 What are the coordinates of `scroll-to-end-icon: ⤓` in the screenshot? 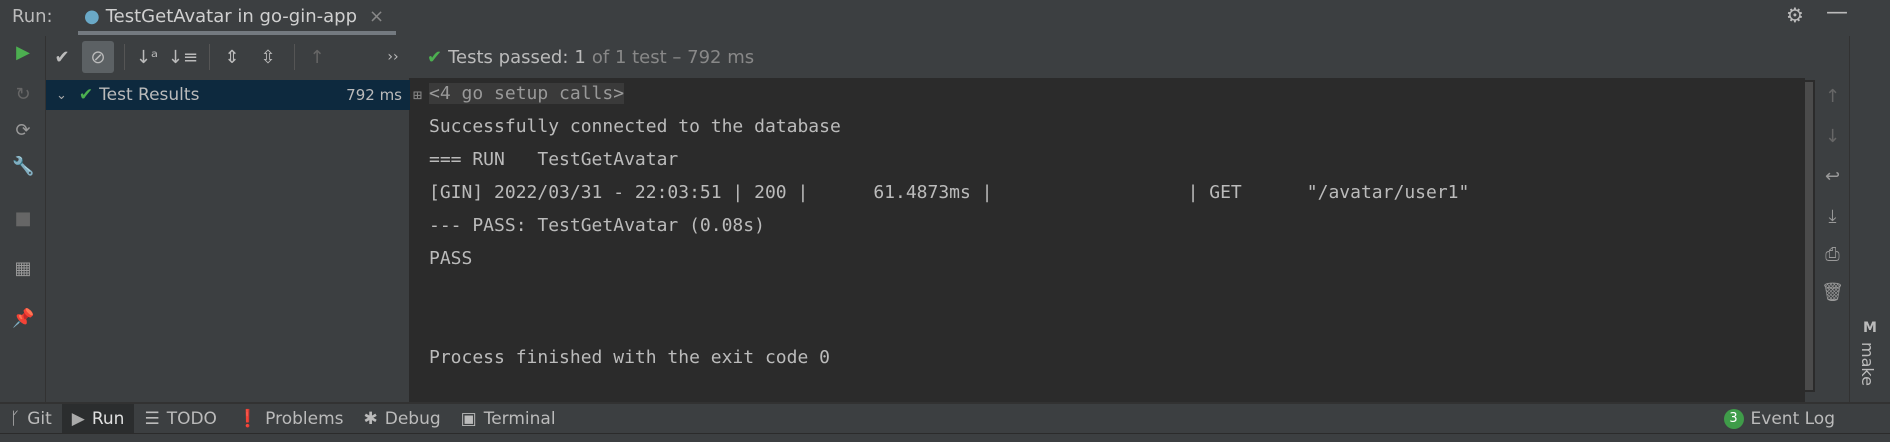 It's located at (1832, 216).